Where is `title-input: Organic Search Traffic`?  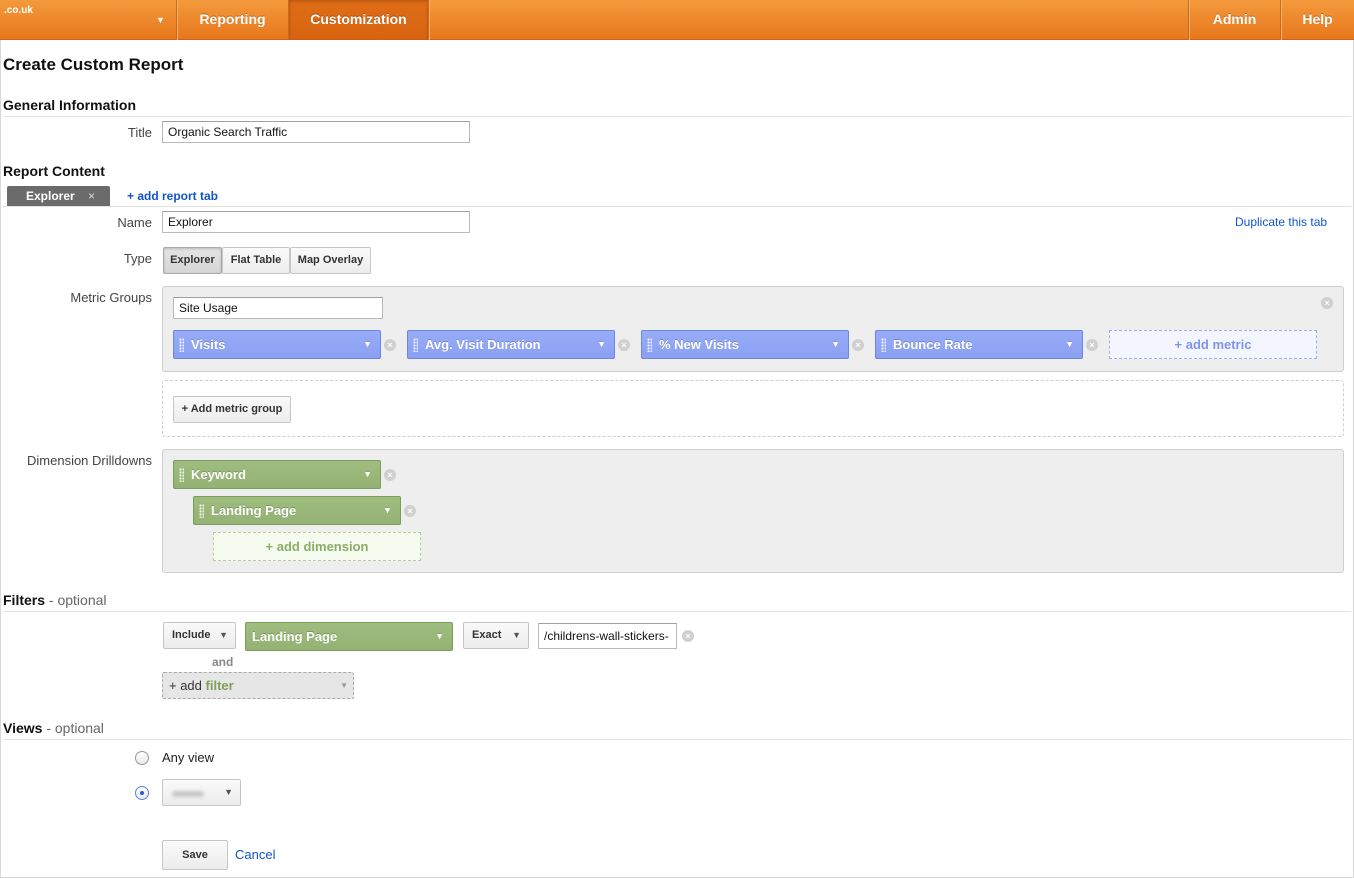
title-input: Organic Search Traffic is located at coordinates (316, 132).